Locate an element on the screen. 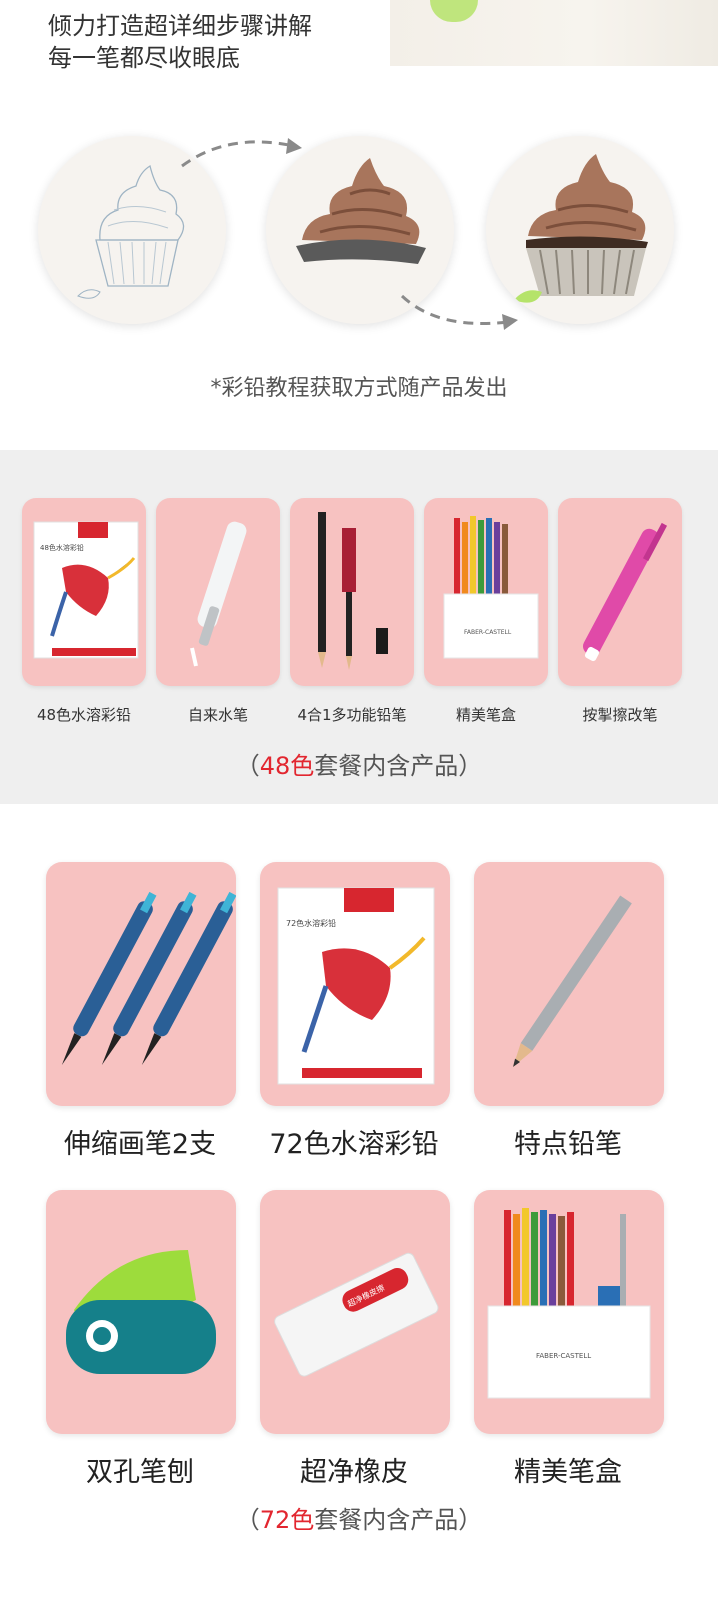 Image resolution: width=718 pixels, height=1600 pixels. set72-label-5: 超净橡皮 is located at coordinates (354, 1472).